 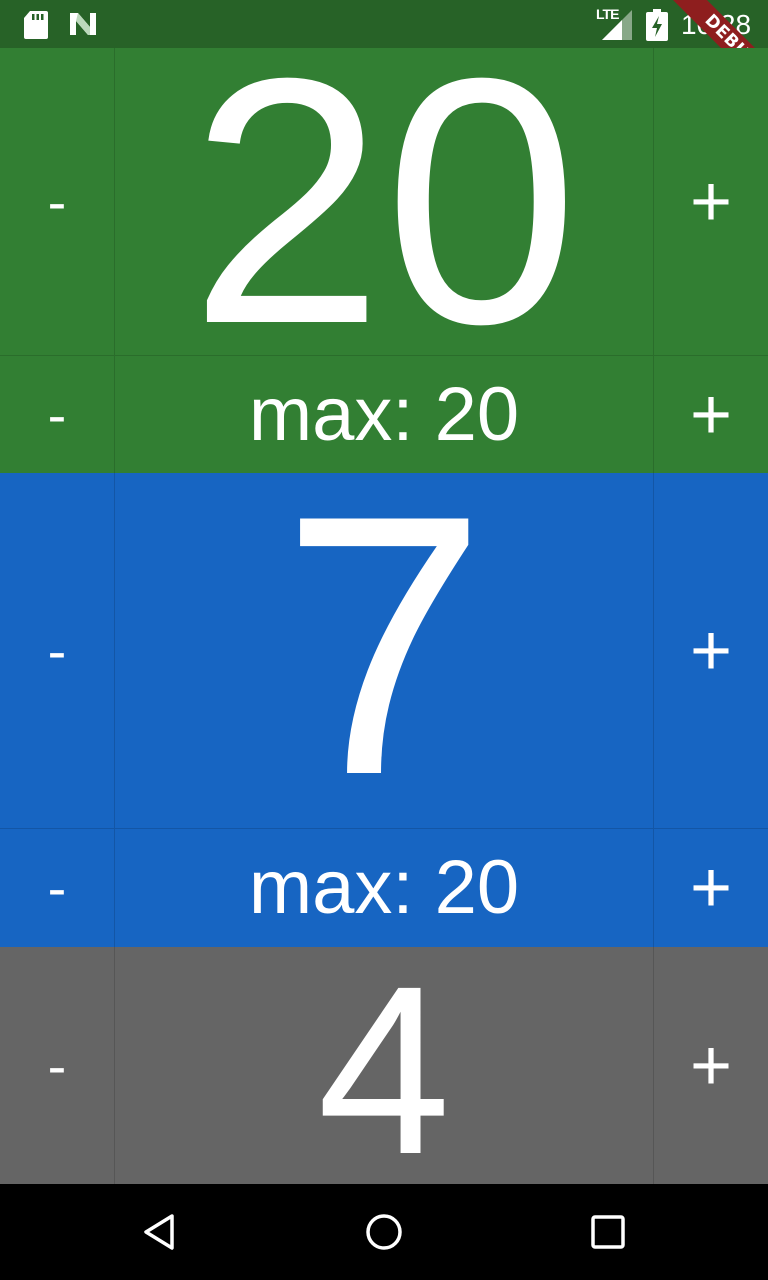 I want to click on battery-charging-icon, so click(x=657, y=25).